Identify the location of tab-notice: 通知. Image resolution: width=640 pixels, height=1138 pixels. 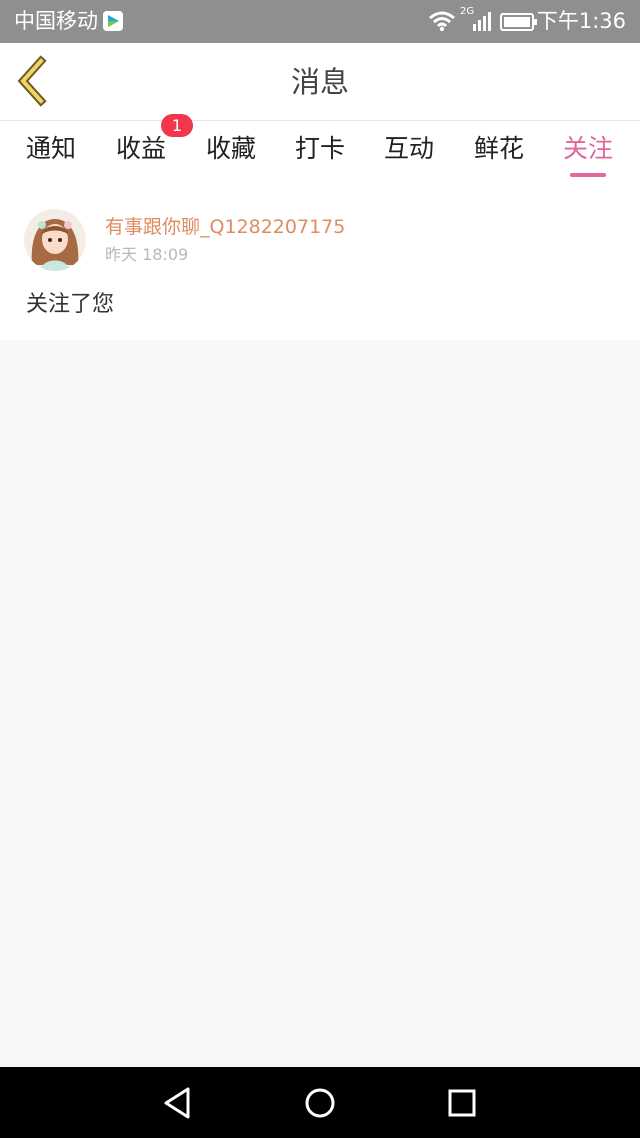
(51, 151).